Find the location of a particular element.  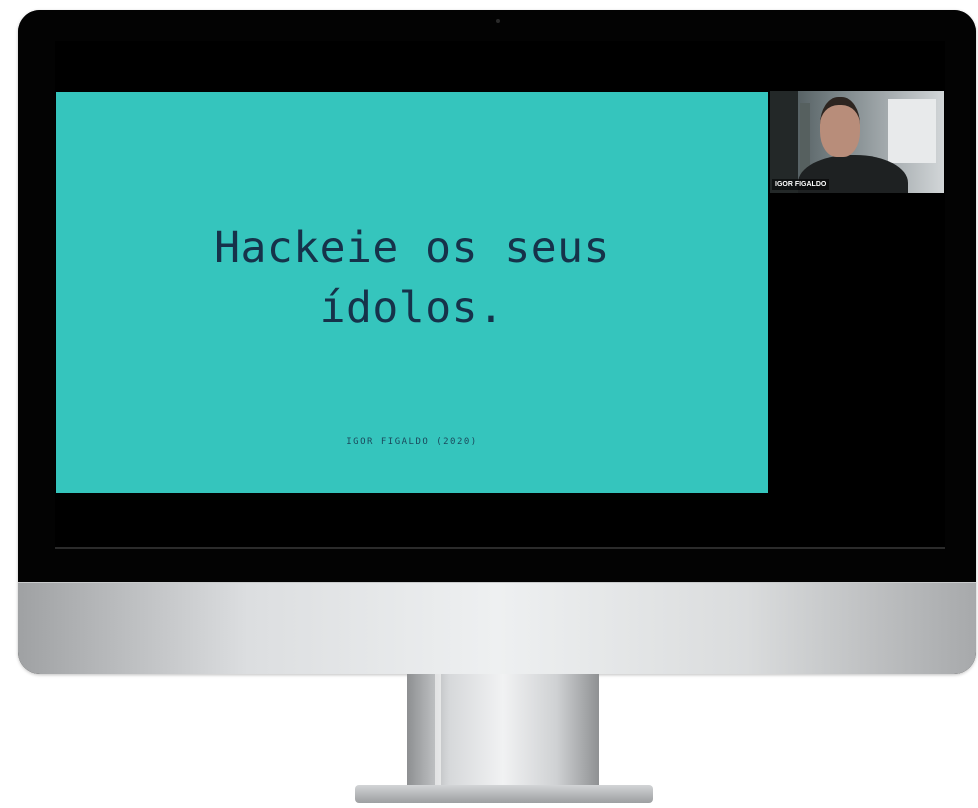

participant-video-tile: IGOR FIGALDO is located at coordinates (857, 142).